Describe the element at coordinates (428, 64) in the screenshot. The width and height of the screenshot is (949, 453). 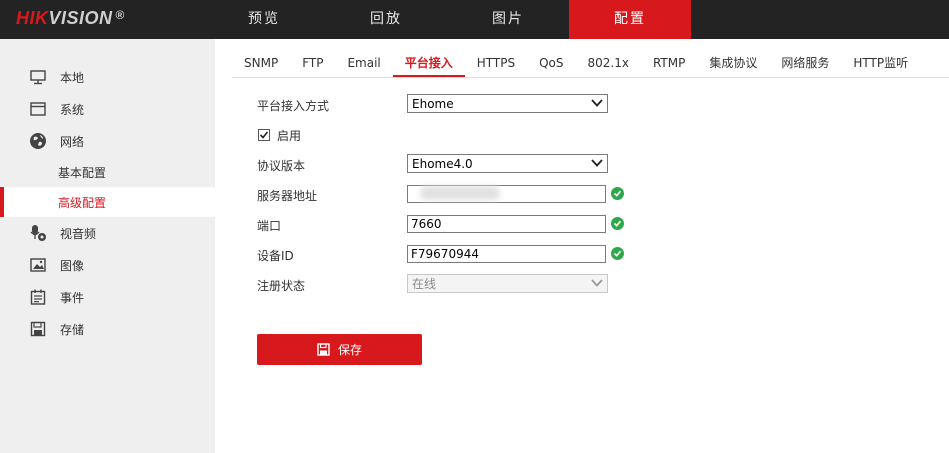
I see `tab-platform-access: 平台接入` at that location.